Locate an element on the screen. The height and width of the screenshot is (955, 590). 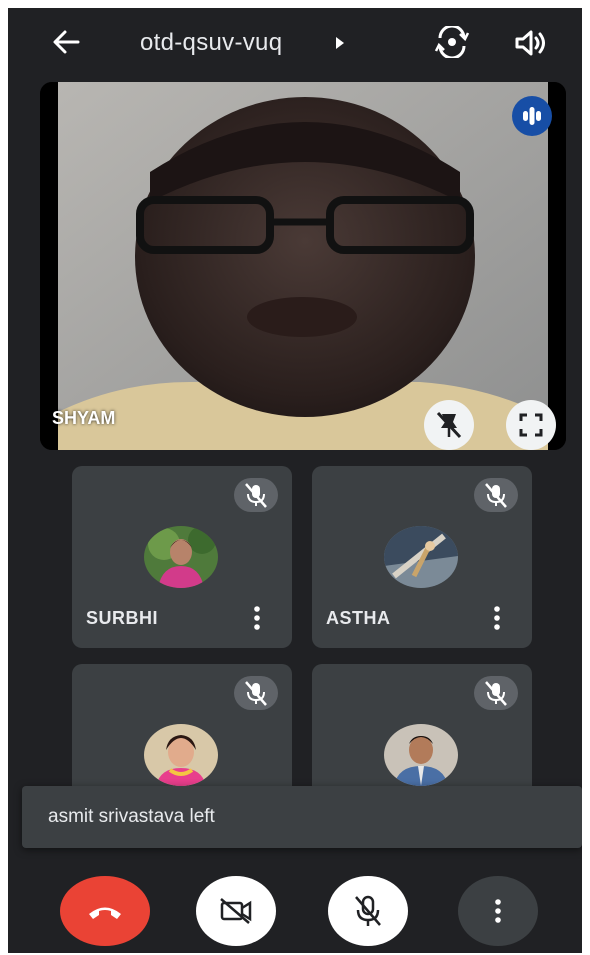
participant-name: ASTHA is located at coordinates (358, 618).